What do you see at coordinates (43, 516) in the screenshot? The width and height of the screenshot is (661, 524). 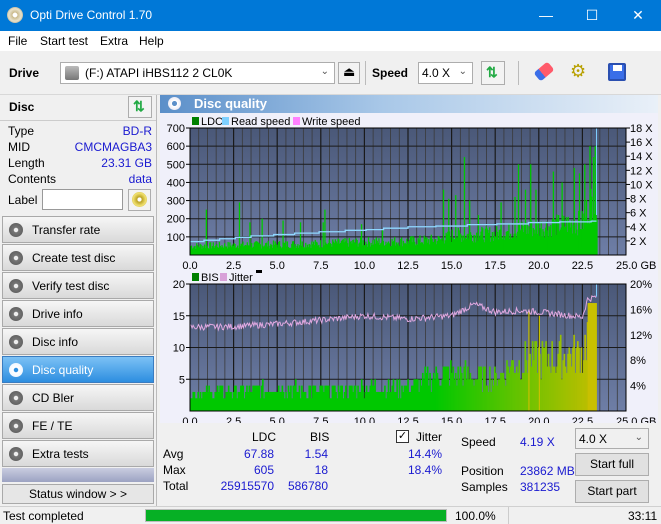 I see `status-text: Test completed` at bounding box center [43, 516].